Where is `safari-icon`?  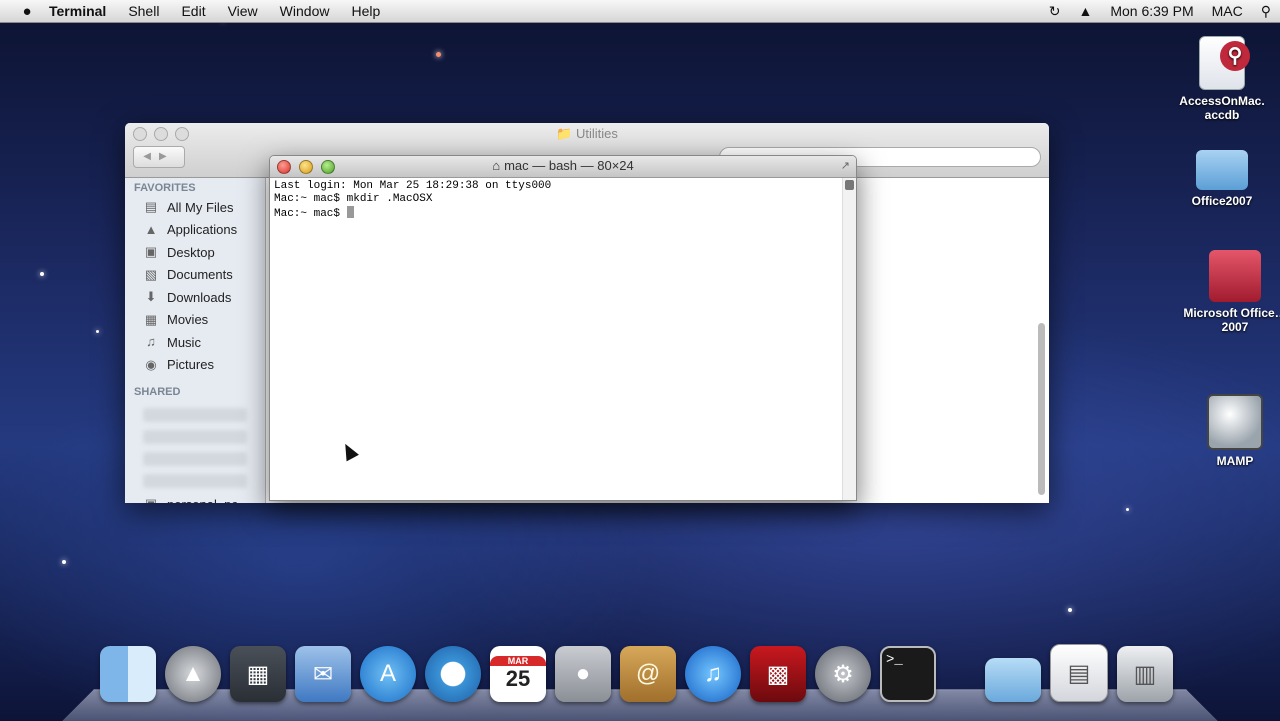 safari-icon is located at coordinates (453, 674).